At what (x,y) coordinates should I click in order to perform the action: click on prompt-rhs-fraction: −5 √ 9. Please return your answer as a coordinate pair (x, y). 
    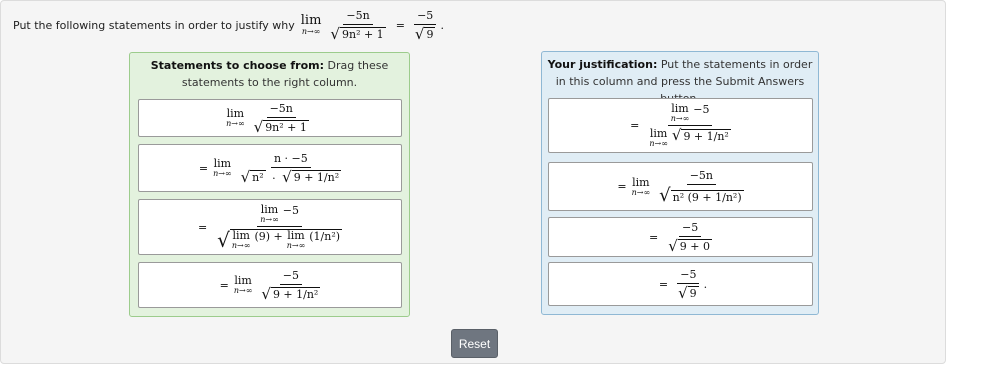
    Looking at the image, I should click on (425, 25).